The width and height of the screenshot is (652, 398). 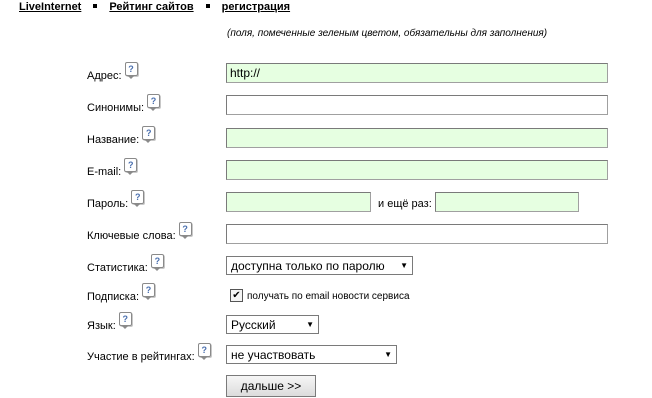 What do you see at coordinates (108, 204) in the screenshot?
I see `password-label: Пароль:` at bounding box center [108, 204].